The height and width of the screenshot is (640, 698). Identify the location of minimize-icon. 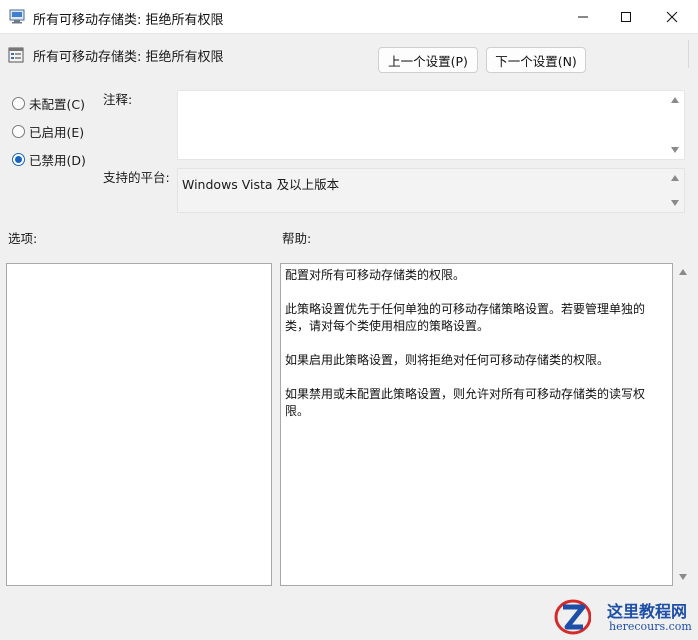
(583, 17).